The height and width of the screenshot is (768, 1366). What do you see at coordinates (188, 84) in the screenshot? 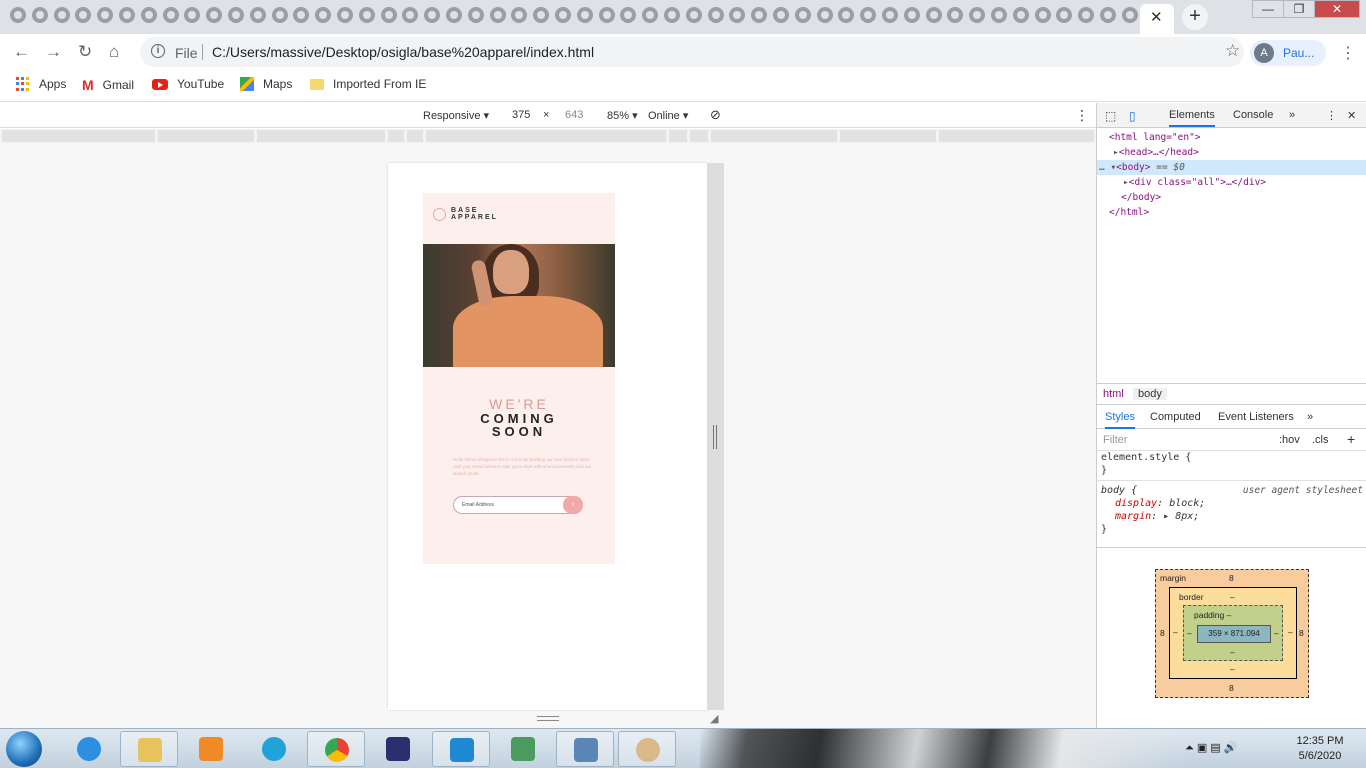
I see `bookmark-youtube: YouTube` at bounding box center [188, 84].